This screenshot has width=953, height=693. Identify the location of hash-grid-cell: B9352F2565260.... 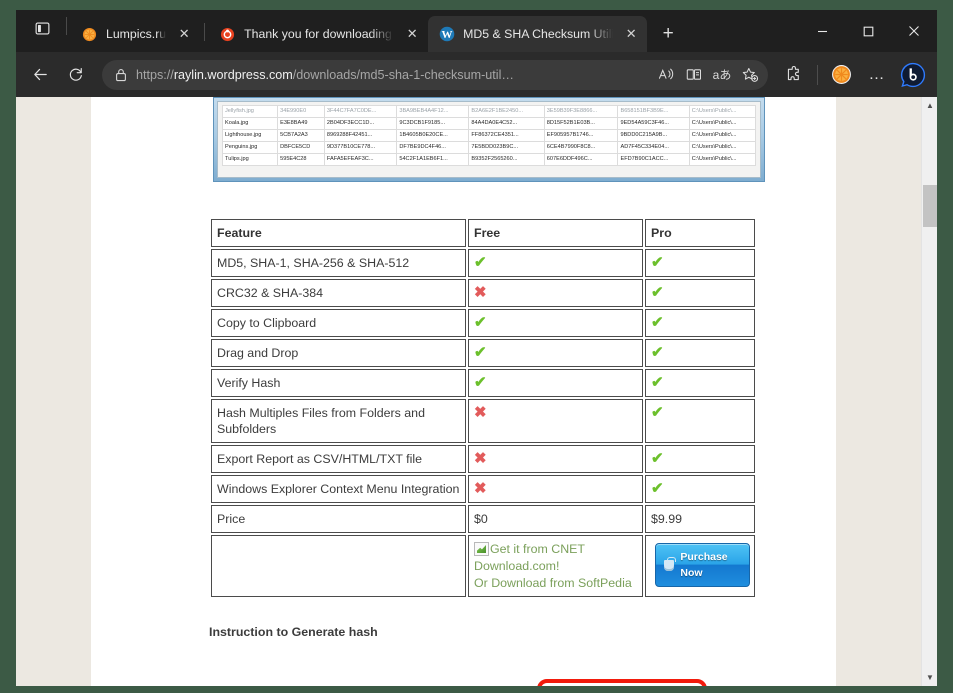
(506, 159).